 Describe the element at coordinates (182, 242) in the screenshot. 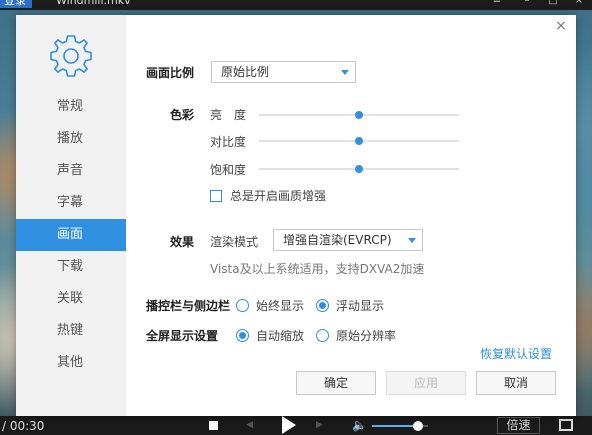

I see `effect-label: 效果` at that location.